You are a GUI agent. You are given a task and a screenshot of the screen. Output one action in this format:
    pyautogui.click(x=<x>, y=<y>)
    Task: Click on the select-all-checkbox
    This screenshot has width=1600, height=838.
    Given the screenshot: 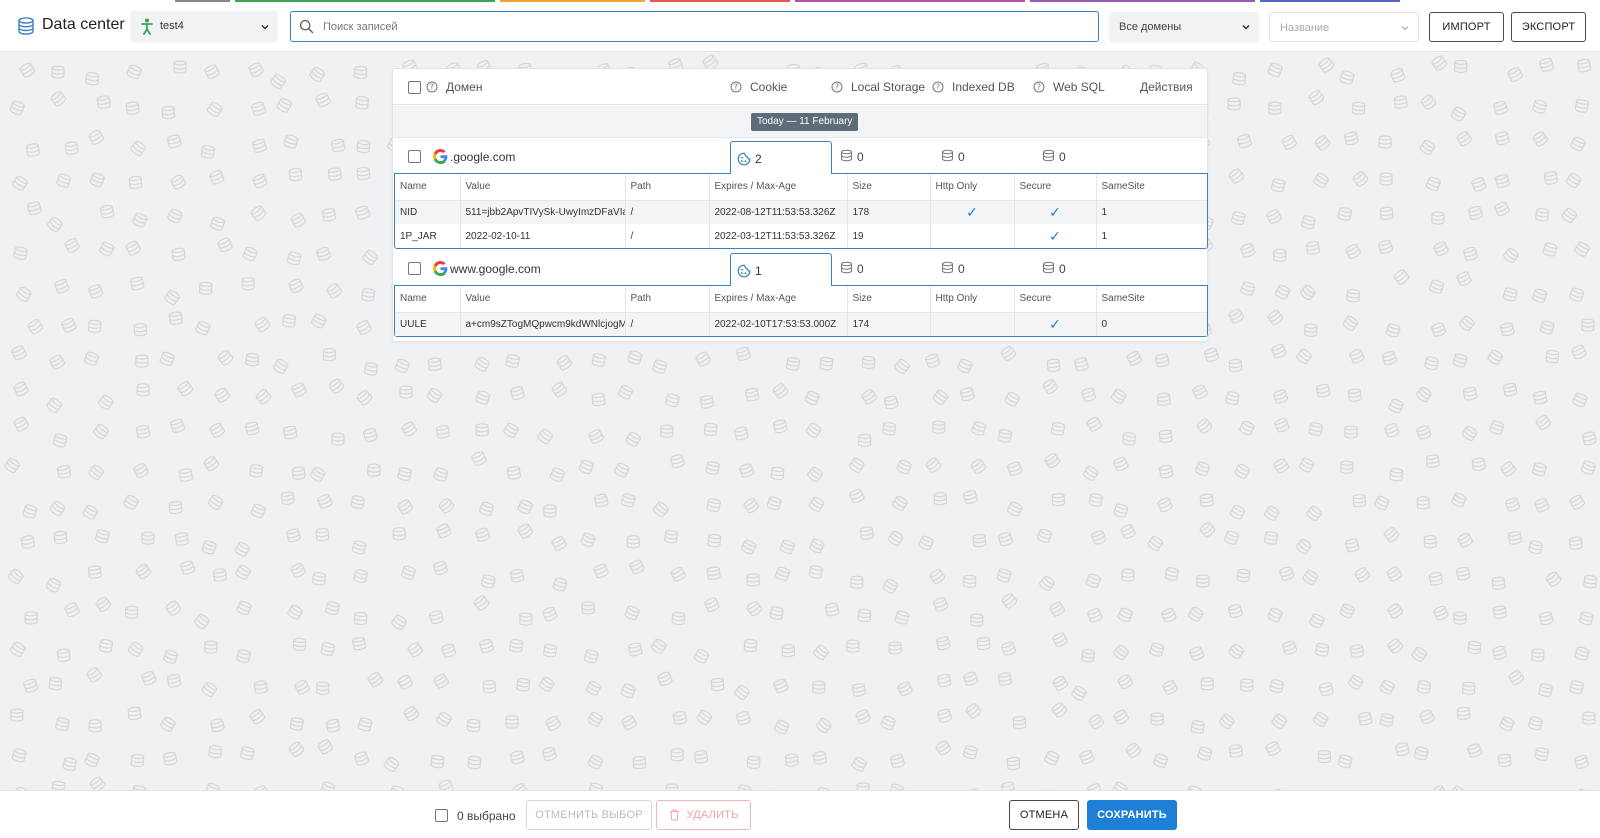 What is the action you would take?
    pyautogui.click(x=414, y=87)
    